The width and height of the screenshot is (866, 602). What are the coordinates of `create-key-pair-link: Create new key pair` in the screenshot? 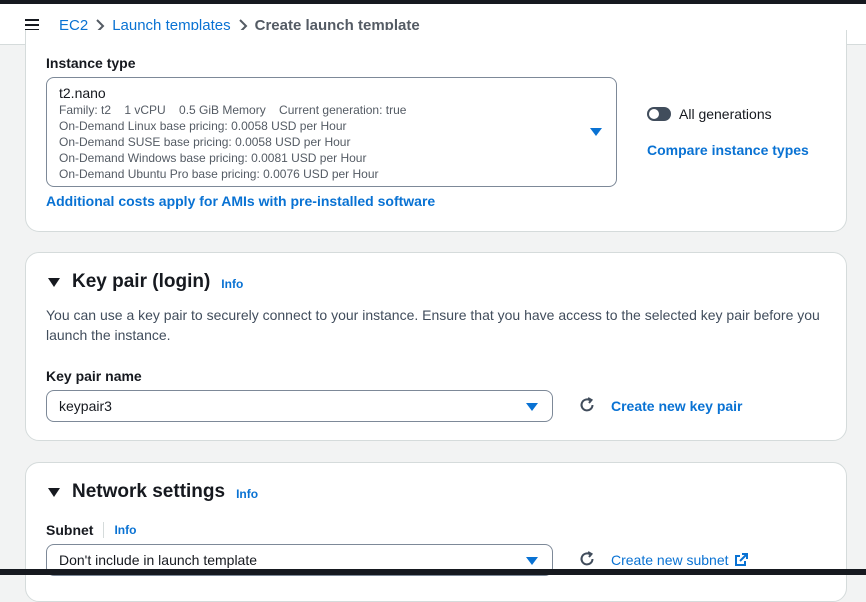 It's located at (677, 406).